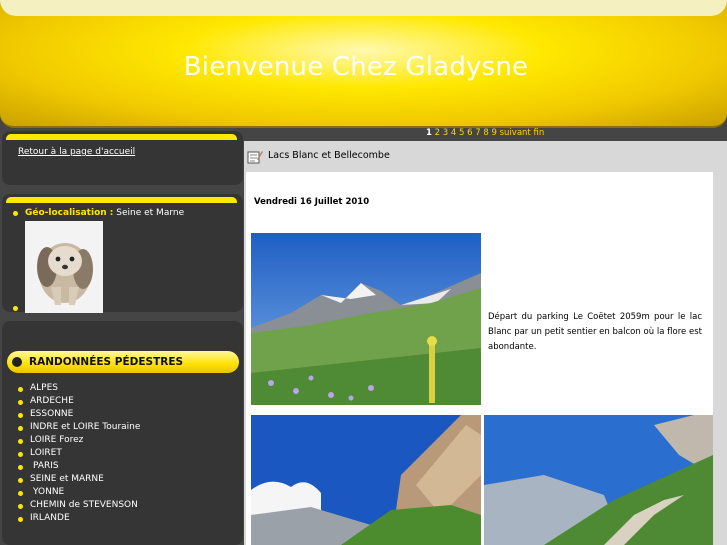 The height and width of the screenshot is (545, 727). Describe the element at coordinates (453, 133) in the screenshot. I see `page-link-4: 4` at that location.